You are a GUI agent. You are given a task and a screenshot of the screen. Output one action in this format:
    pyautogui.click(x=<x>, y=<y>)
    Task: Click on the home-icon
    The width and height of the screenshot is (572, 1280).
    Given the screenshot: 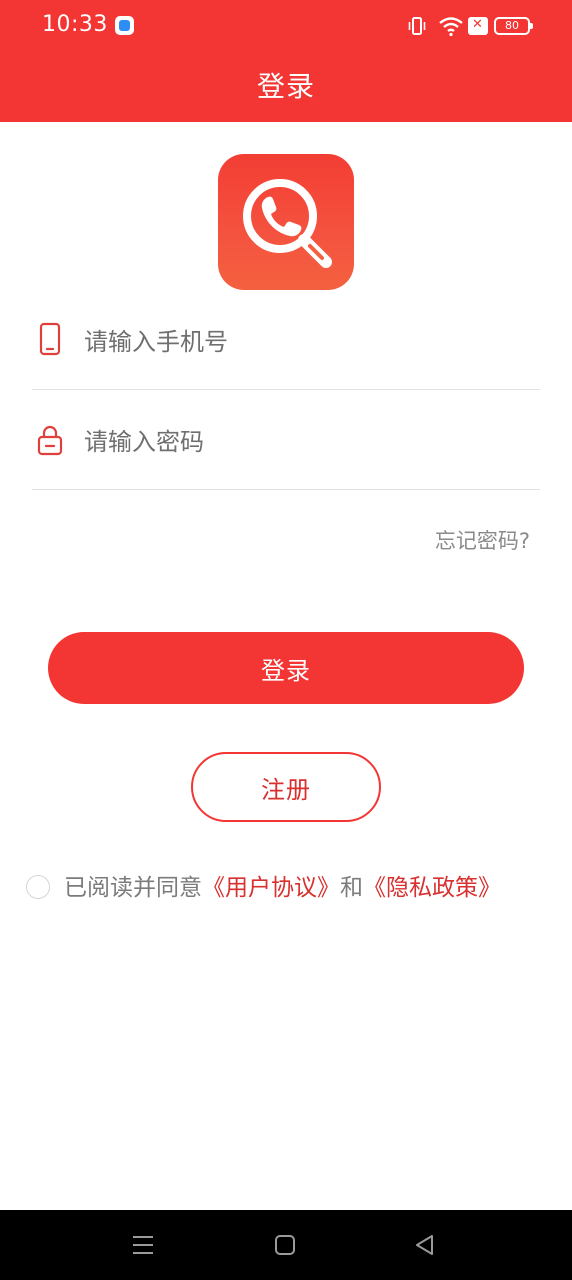 What is the action you would take?
    pyautogui.click(x=285, y=1245)
    